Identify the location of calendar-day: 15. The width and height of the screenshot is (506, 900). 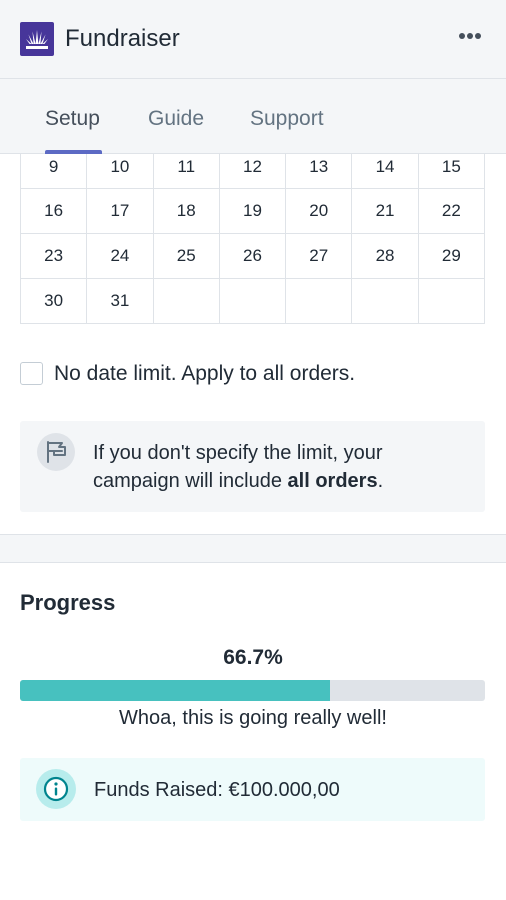
(451, 171).